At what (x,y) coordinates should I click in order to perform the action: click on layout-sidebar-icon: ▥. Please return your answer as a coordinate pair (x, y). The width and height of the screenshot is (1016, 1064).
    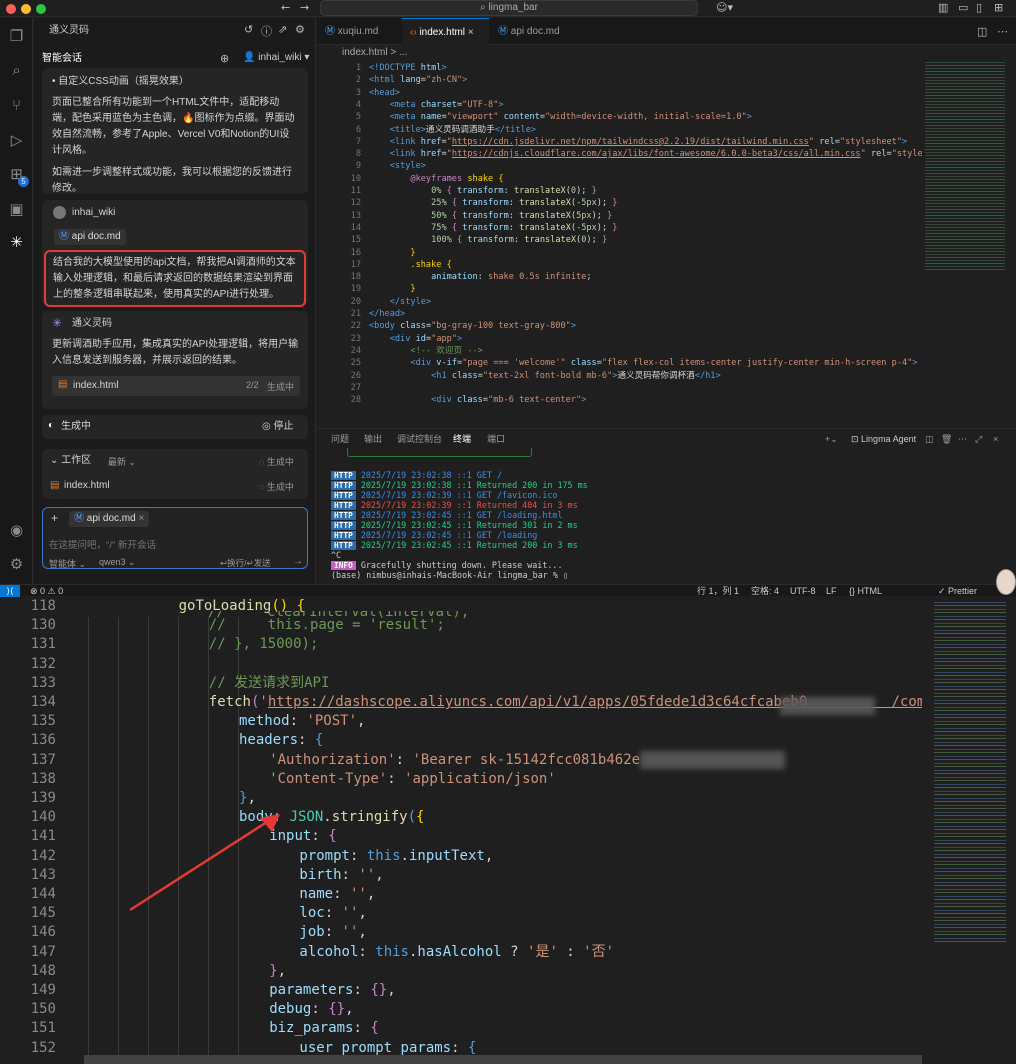
    Looking at the image, I should click on (943, 7).